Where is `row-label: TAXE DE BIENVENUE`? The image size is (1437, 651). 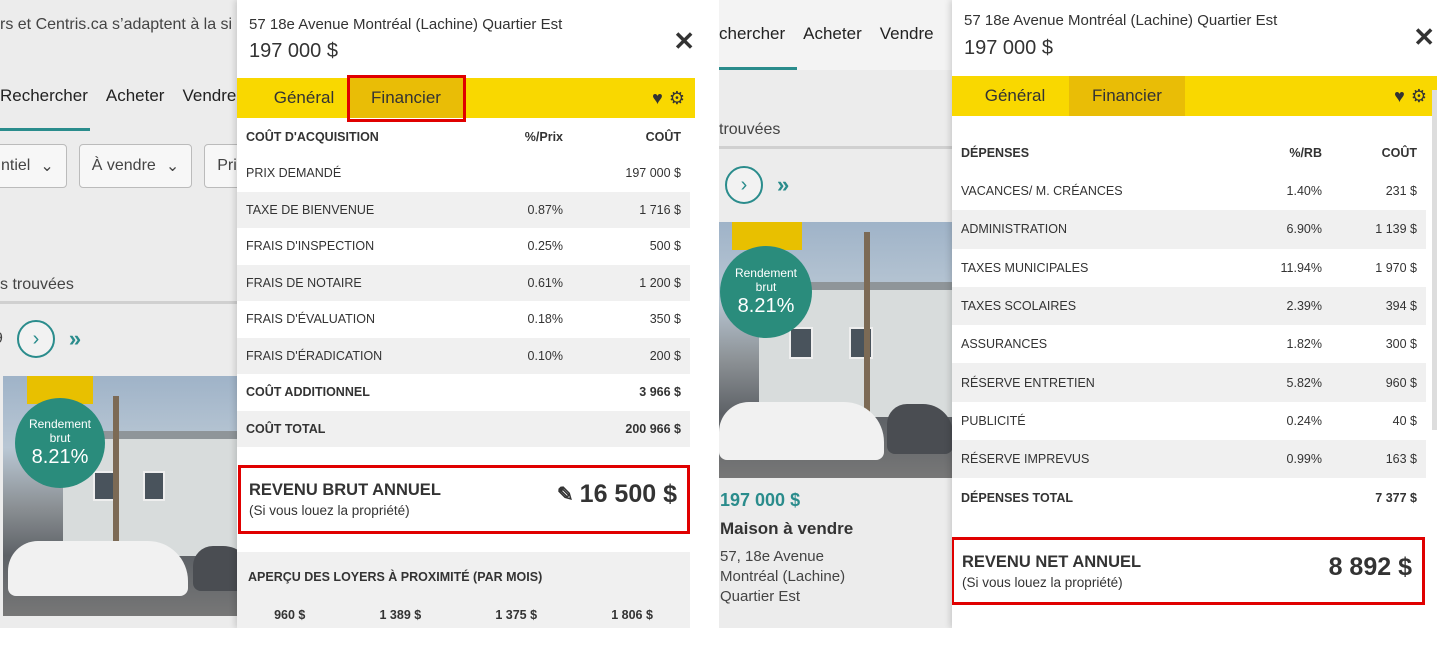 row-label: TAXE DE BIENVENUE is located at coordinates (310, 209).